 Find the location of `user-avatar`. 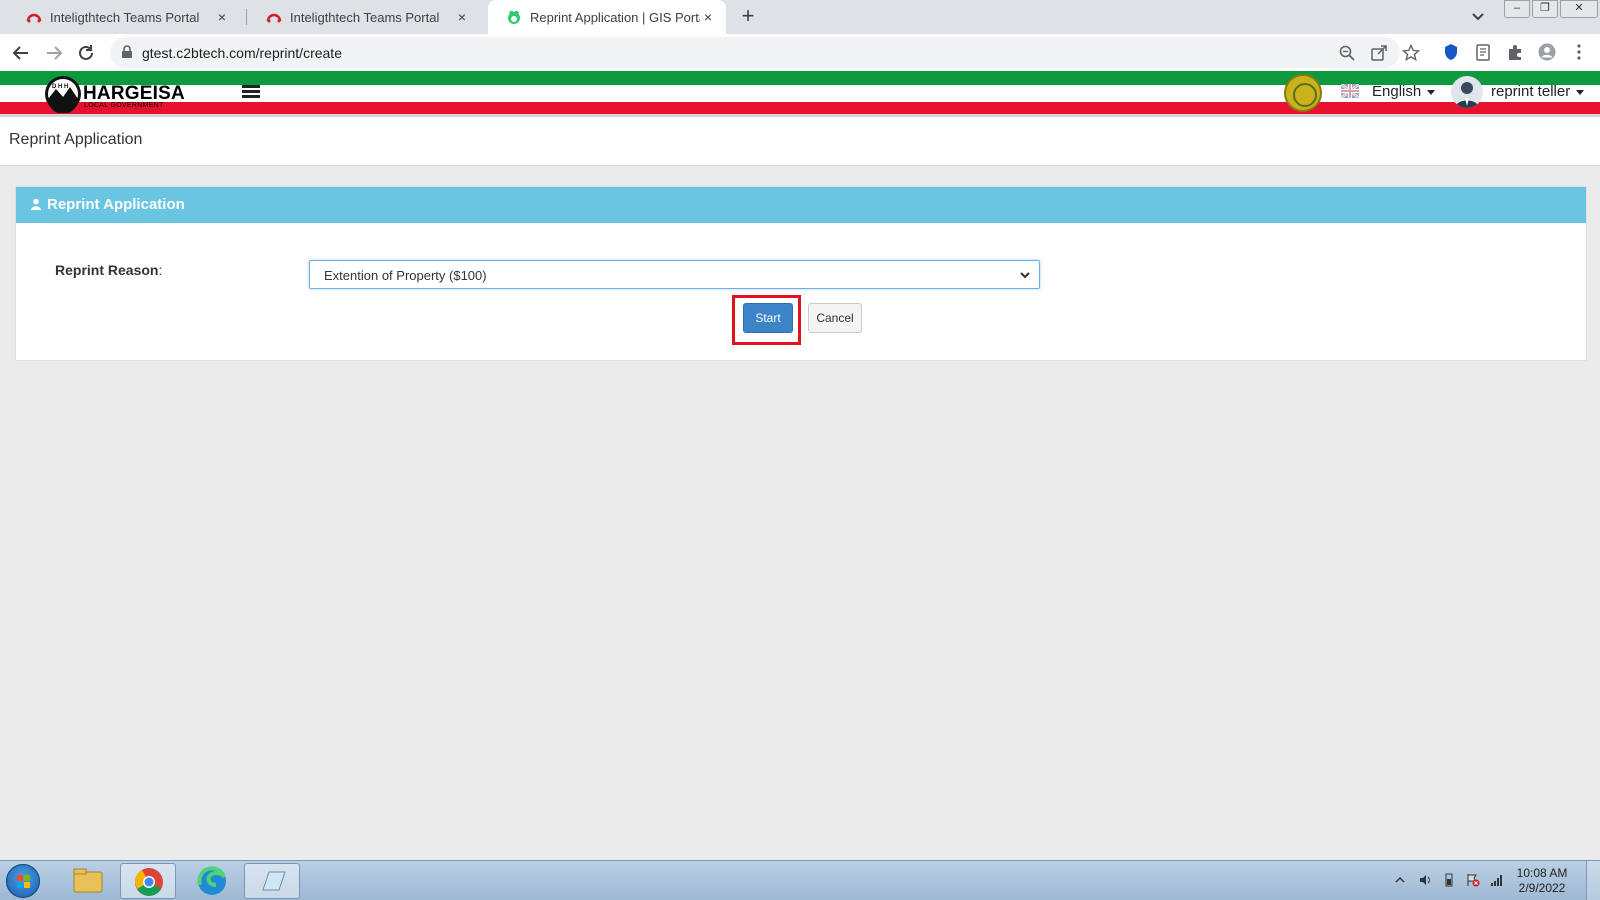

user-avatar is located at coordinates (1467, 92).